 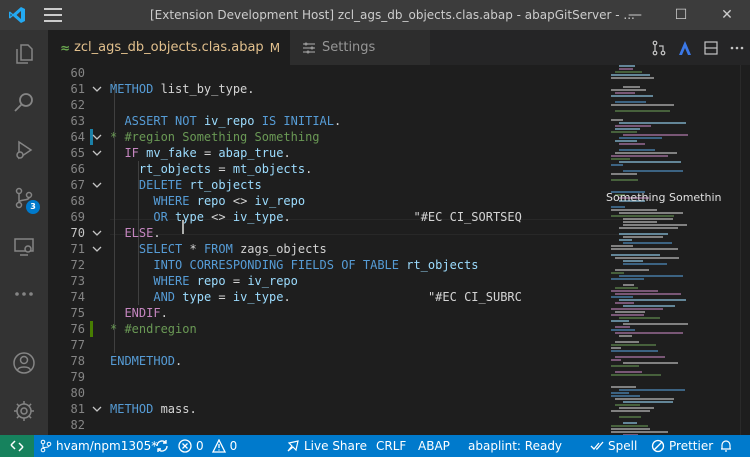 What do you see at coordinates (185, 446) in the screenshot?
I see `error-icon` at bounding box center [185, 446].